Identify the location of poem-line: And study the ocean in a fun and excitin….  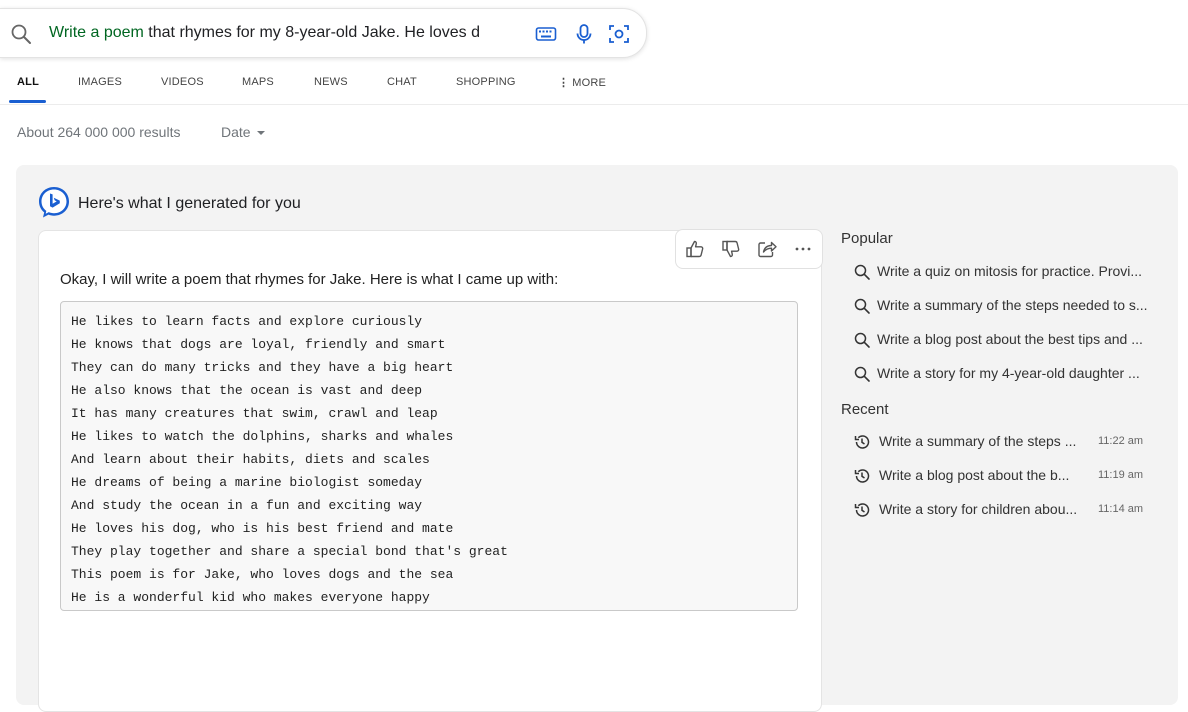
(247, 505).